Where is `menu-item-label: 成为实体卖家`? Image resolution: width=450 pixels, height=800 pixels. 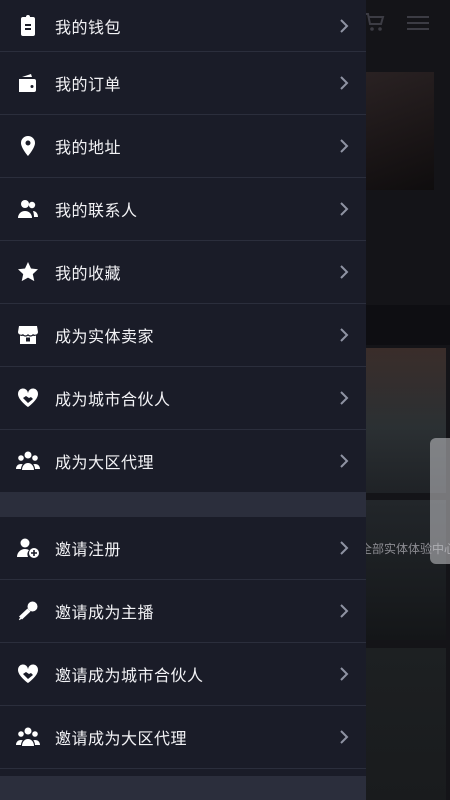
menu-item-label: 成为实体卖家 is located at coordinates (105, 336).